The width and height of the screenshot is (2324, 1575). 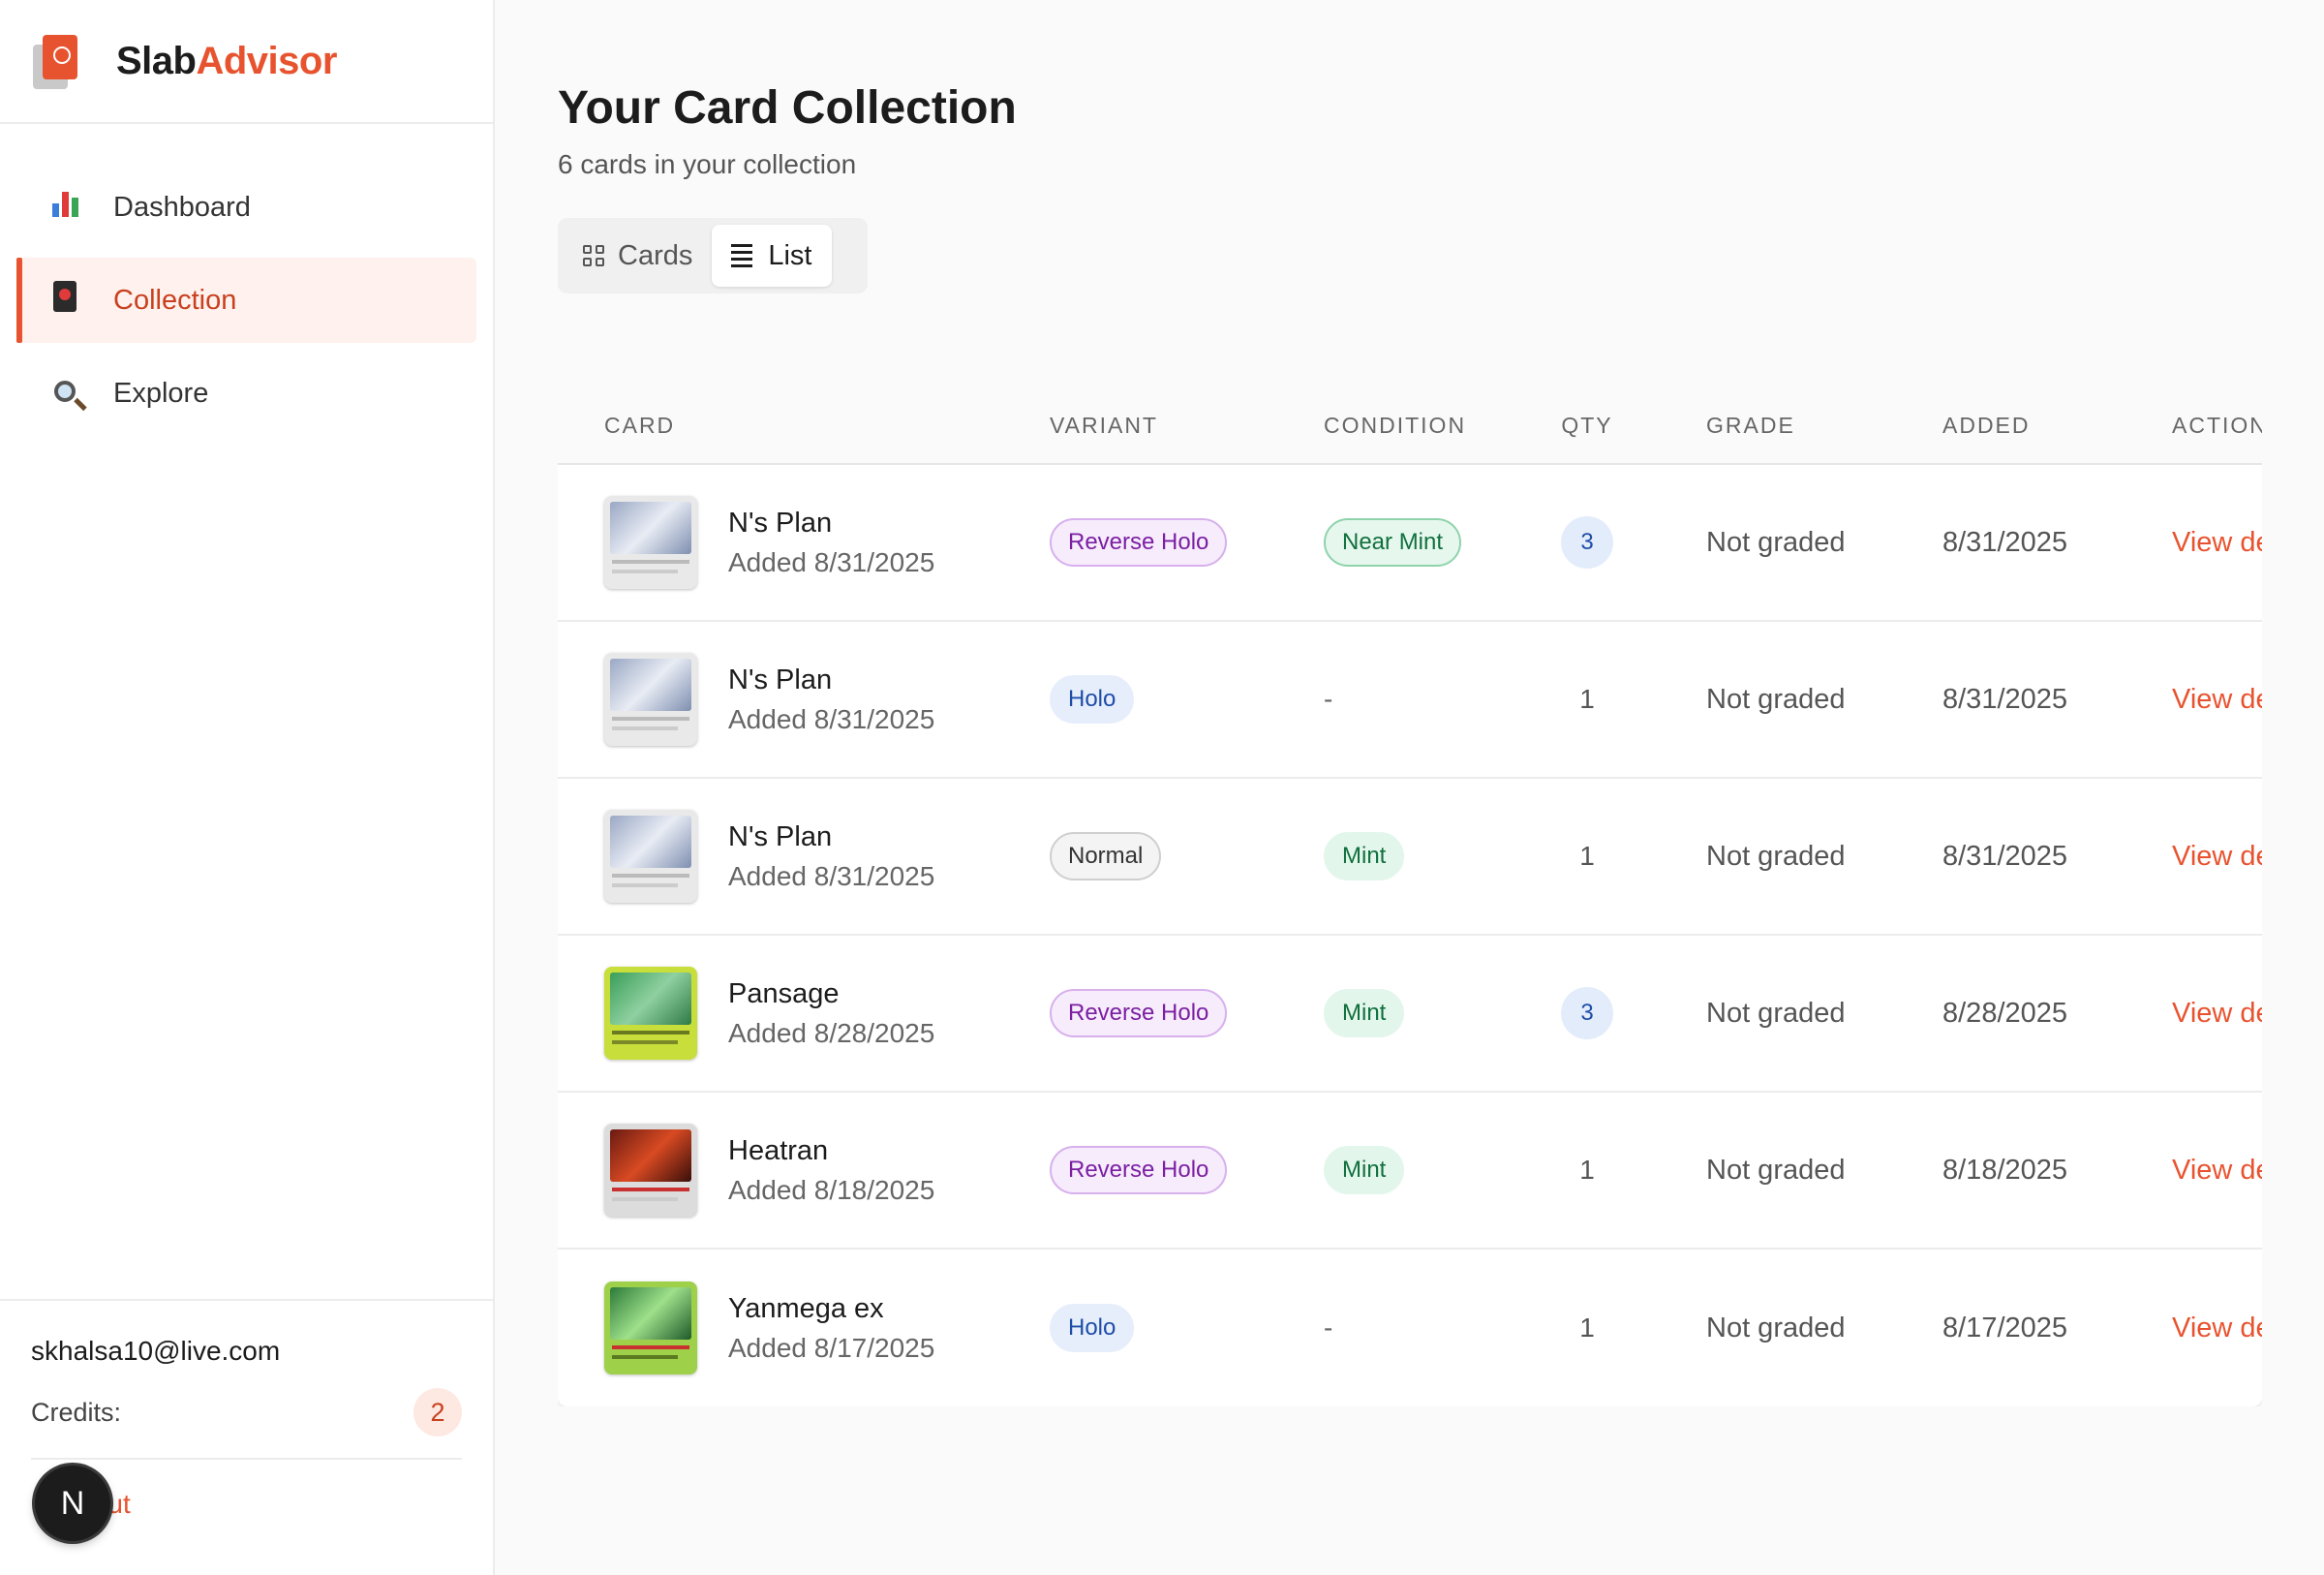 I want to click on account-email: skhalsa10@live.com, so click(x=156, y=1351).